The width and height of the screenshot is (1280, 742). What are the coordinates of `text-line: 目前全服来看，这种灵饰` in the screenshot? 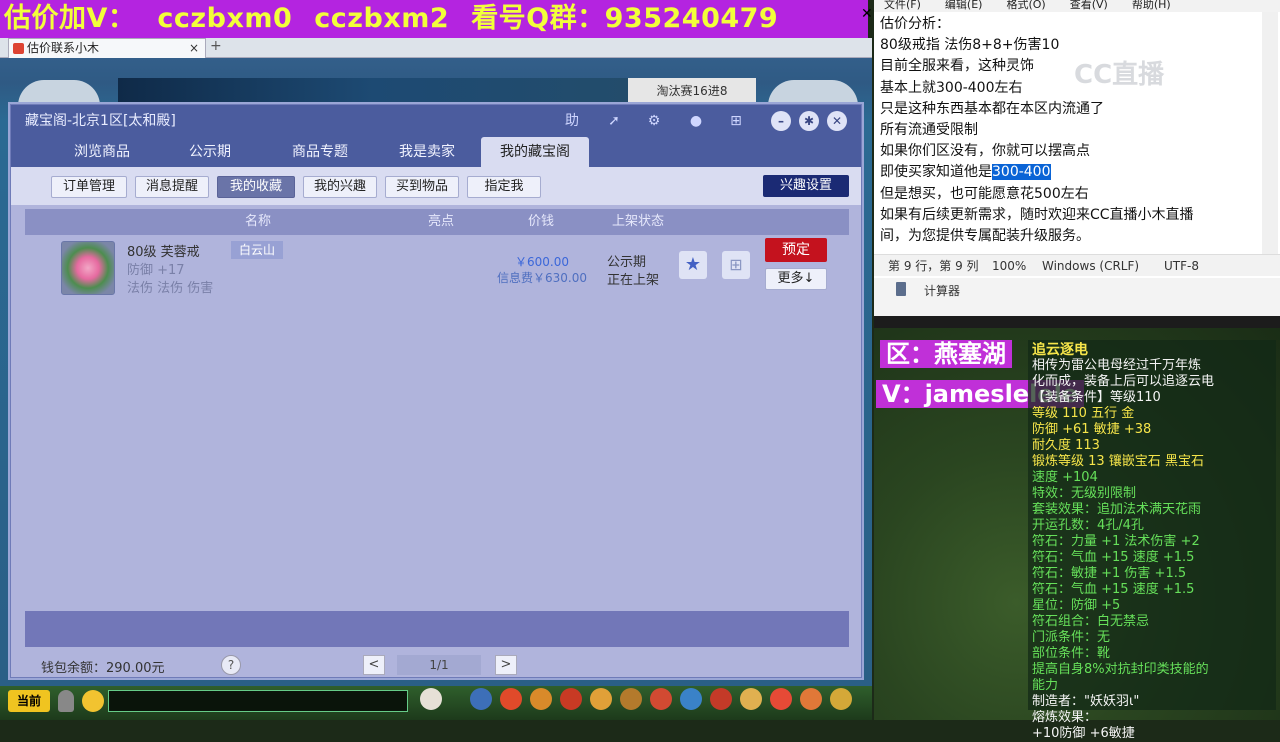 It's located at (957, 66).